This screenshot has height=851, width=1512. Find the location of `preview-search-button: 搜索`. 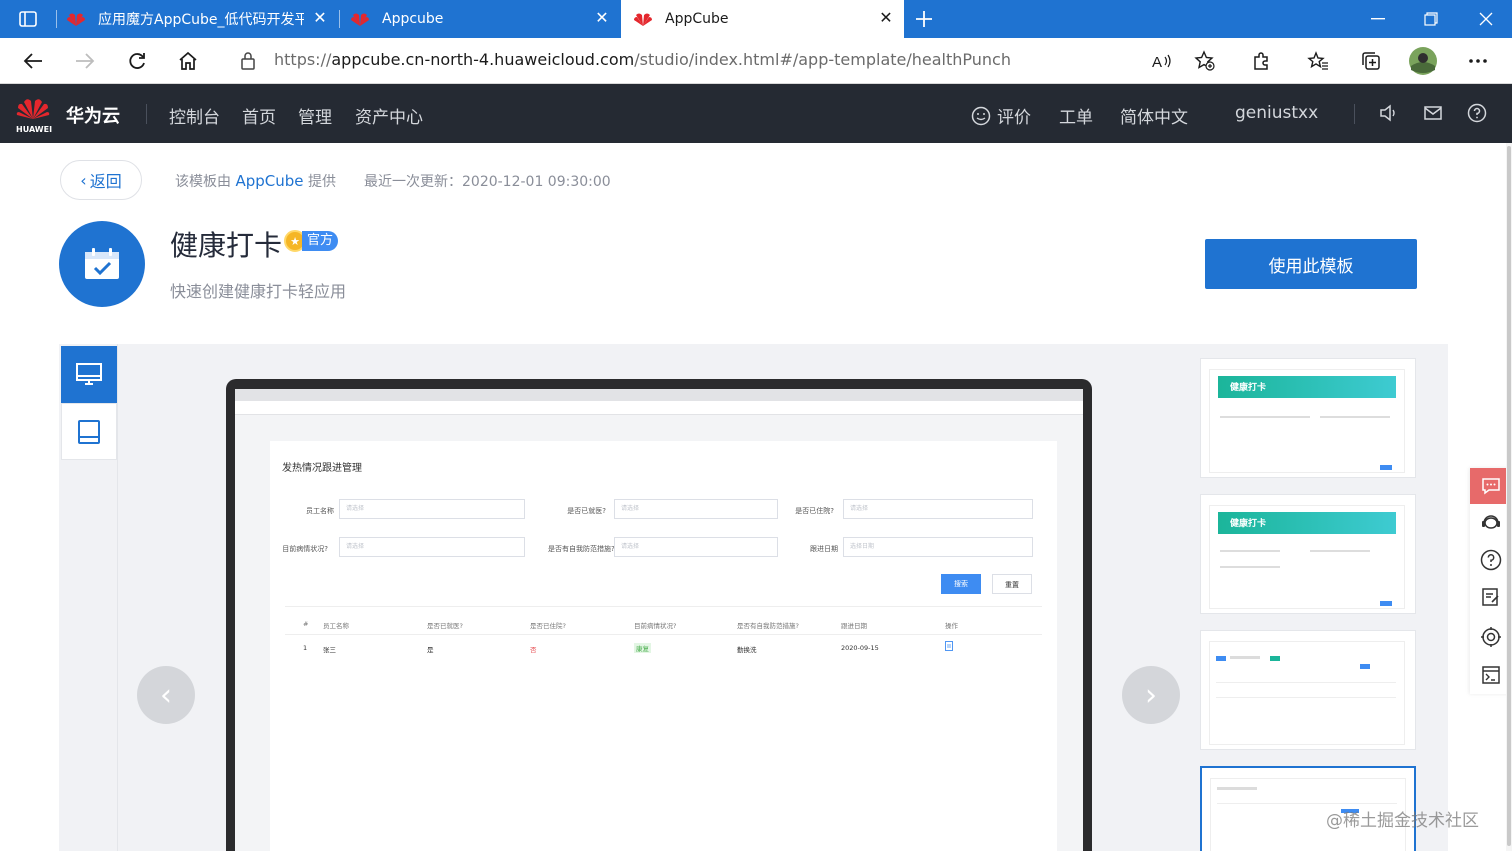

preview-search-button: 搜索 is located at coordinates (961, 584).